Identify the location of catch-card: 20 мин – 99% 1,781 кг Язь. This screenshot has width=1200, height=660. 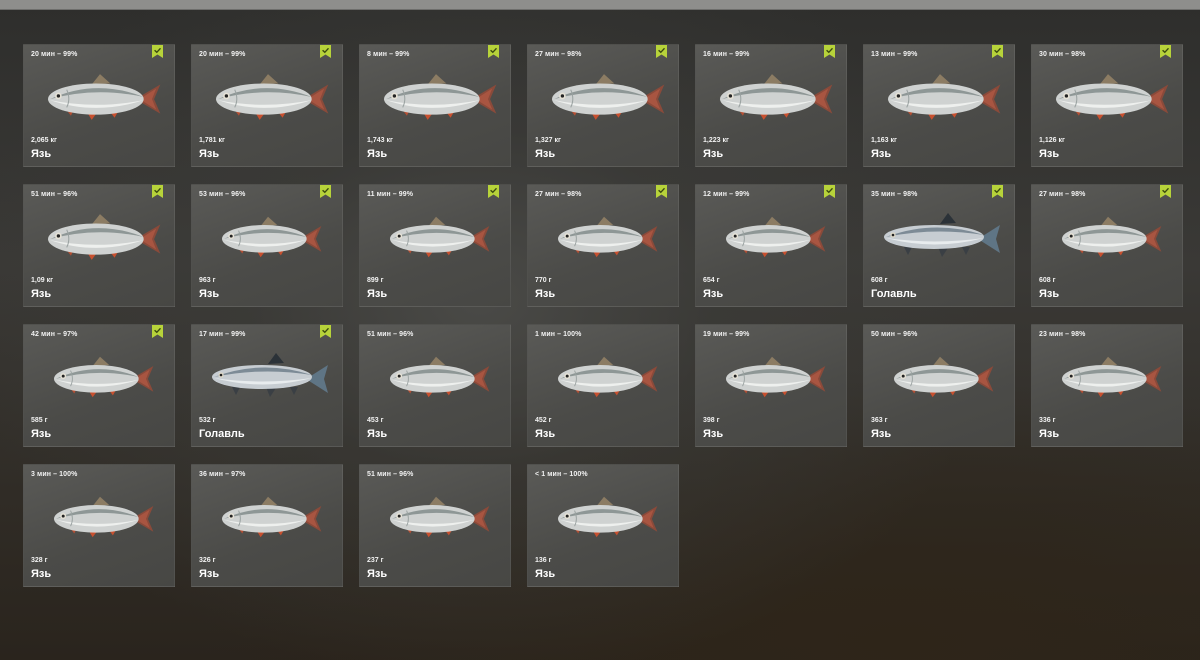
(267, 105).